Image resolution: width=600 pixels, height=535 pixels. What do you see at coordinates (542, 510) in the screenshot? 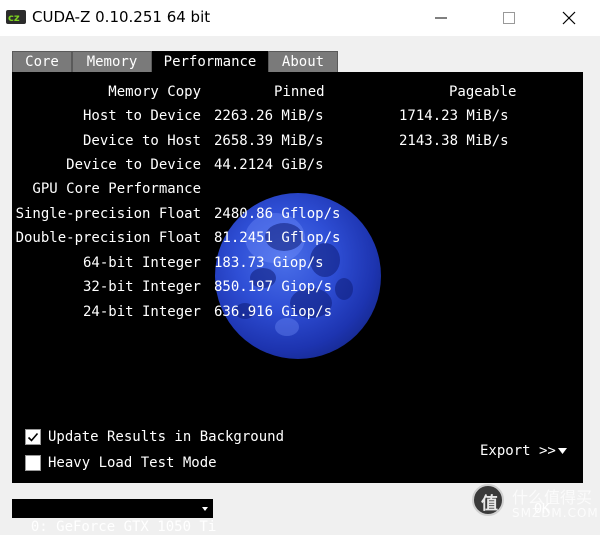
I see `ok-button: OK` at bounding box center [542, 510].